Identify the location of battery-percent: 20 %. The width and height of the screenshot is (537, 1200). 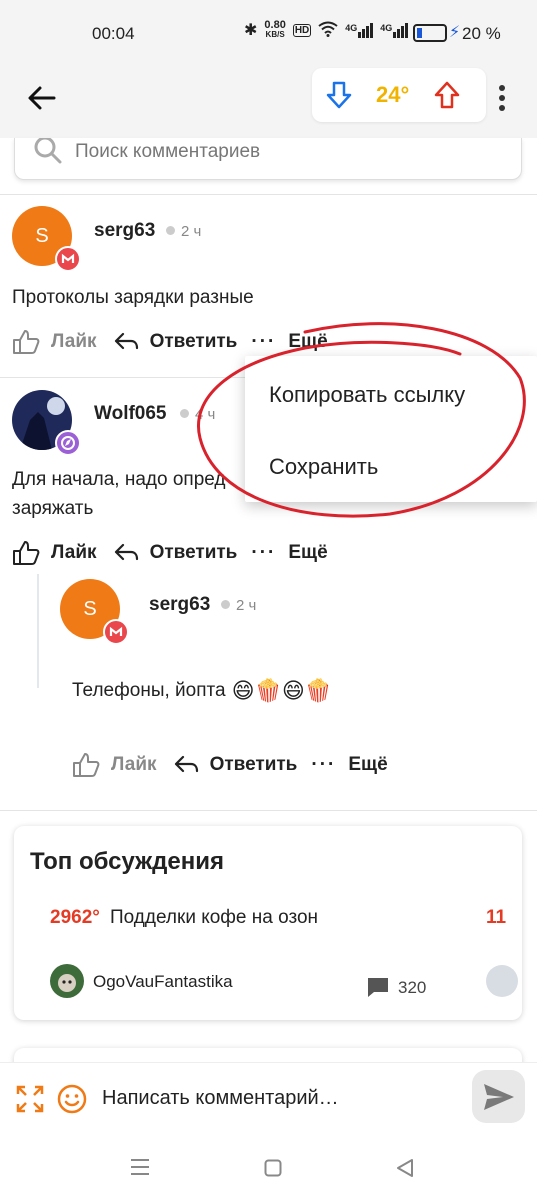
(481, 33).